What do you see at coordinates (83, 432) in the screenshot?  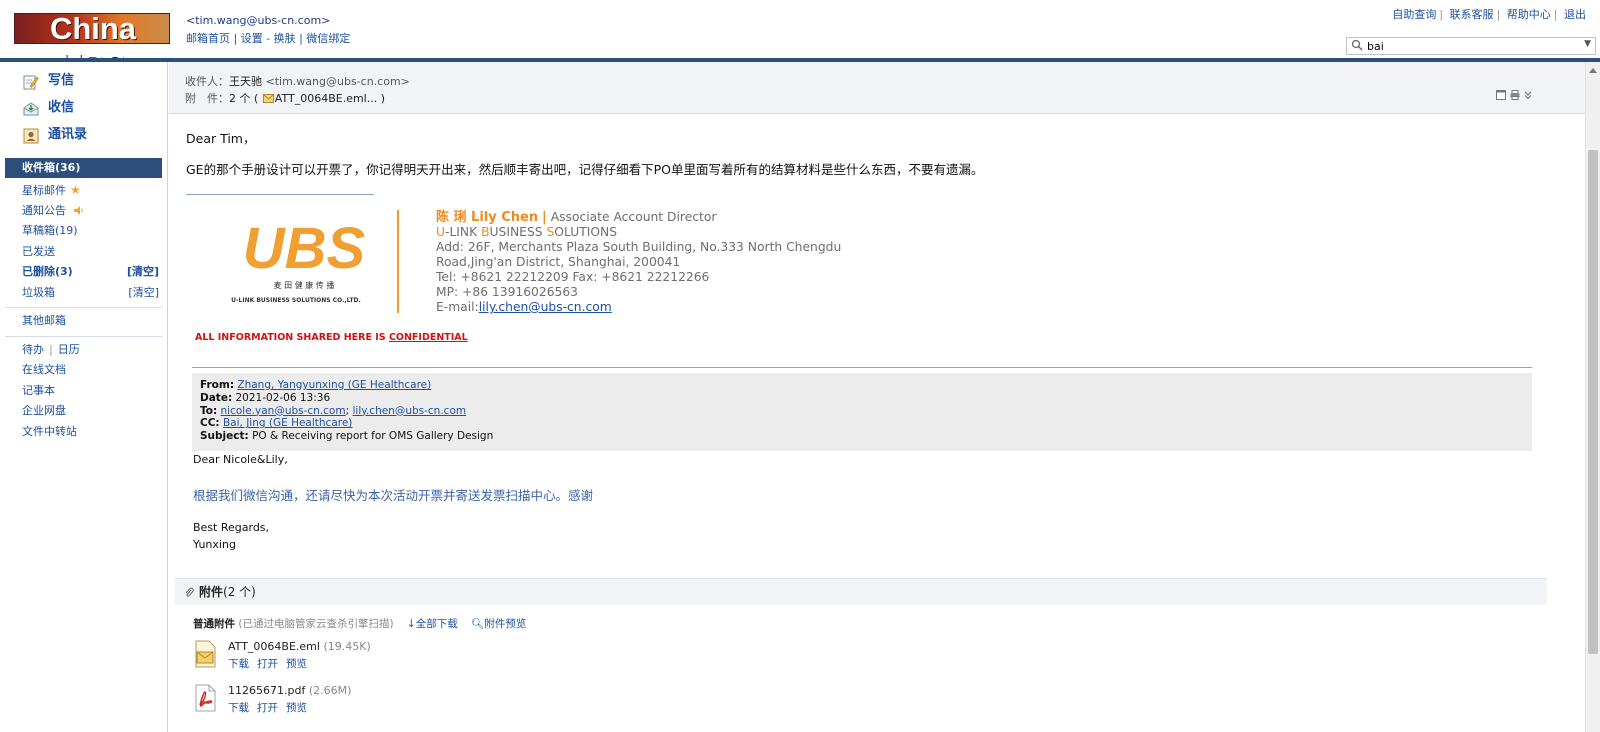 I see `sidebar-item-file-transfer: 文件中转站` at bounding box center [83, 432].